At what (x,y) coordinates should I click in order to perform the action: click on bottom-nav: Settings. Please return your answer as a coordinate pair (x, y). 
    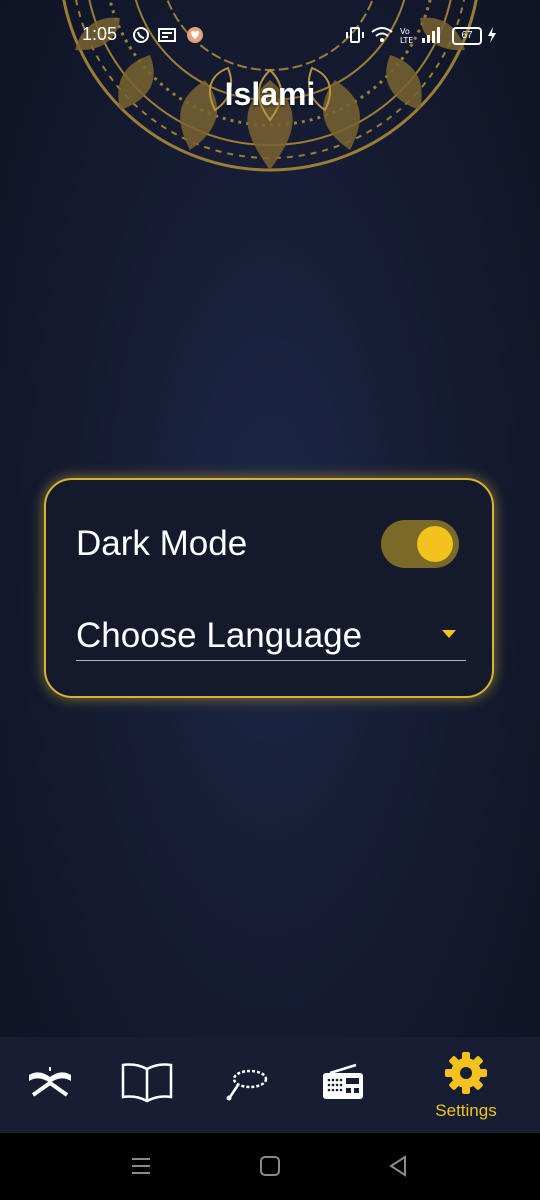
    Looking at the image, I should click on (270, 1085).